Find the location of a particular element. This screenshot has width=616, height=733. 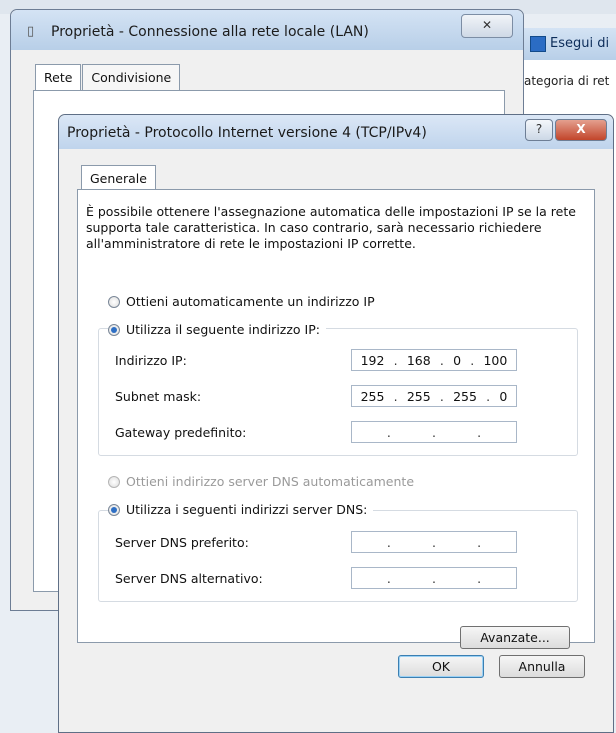

alternate-dns-input: . . . is located at coordinates (434, 578).